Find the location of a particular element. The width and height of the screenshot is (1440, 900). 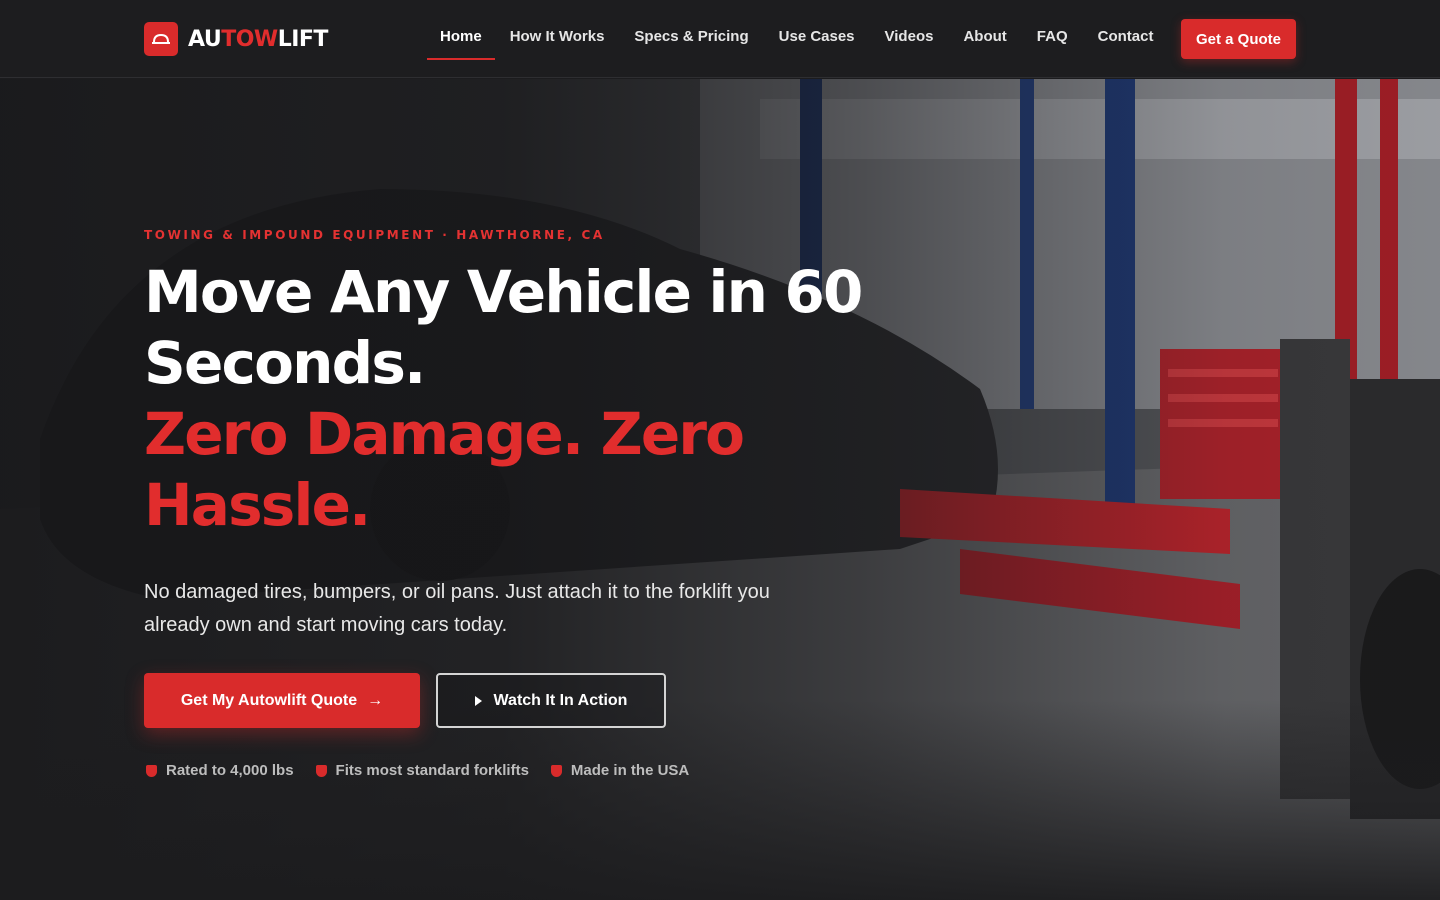

brand-name-part3: LIFT is located at coordinates (303, 39).